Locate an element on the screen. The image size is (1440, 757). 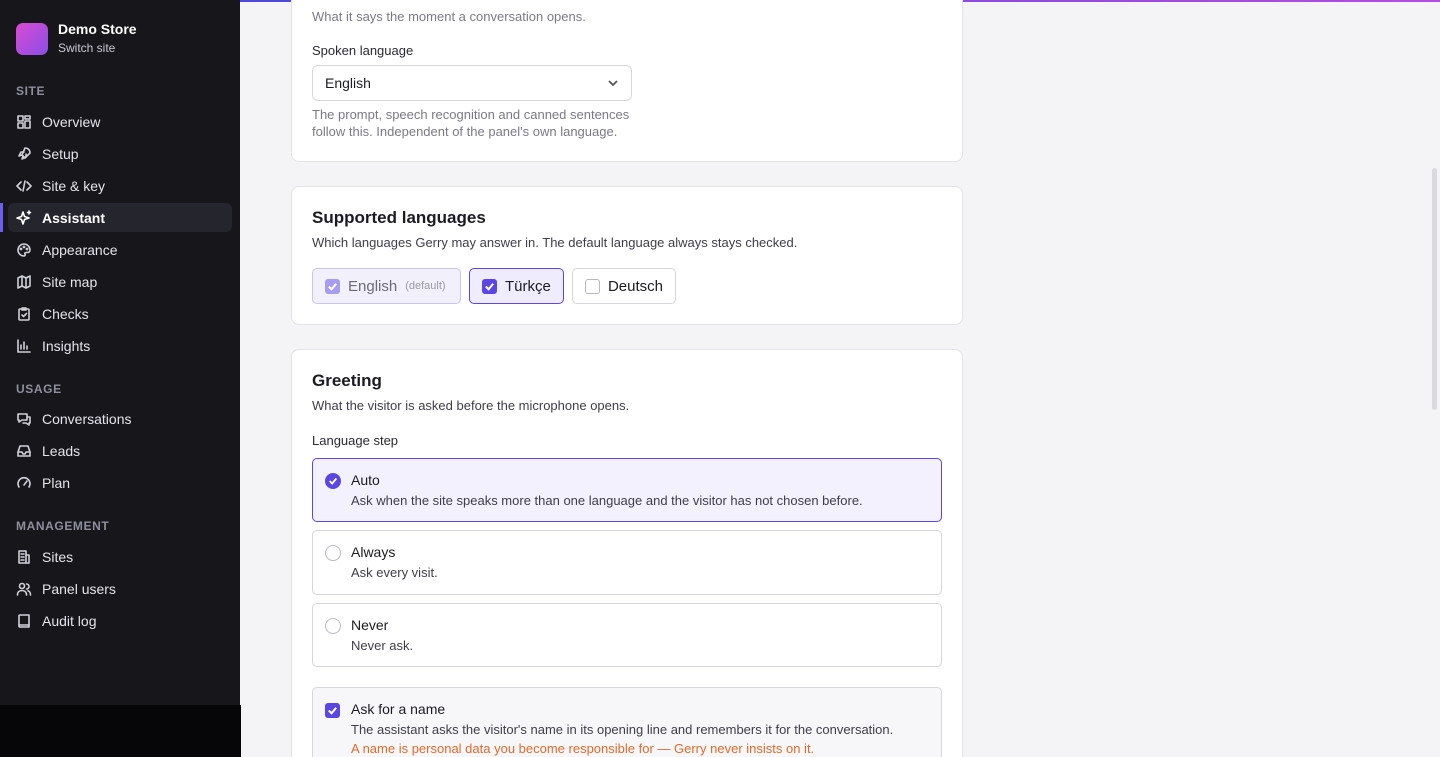
sidebar-item-label: Site & key is located at coordinates (74, 185).